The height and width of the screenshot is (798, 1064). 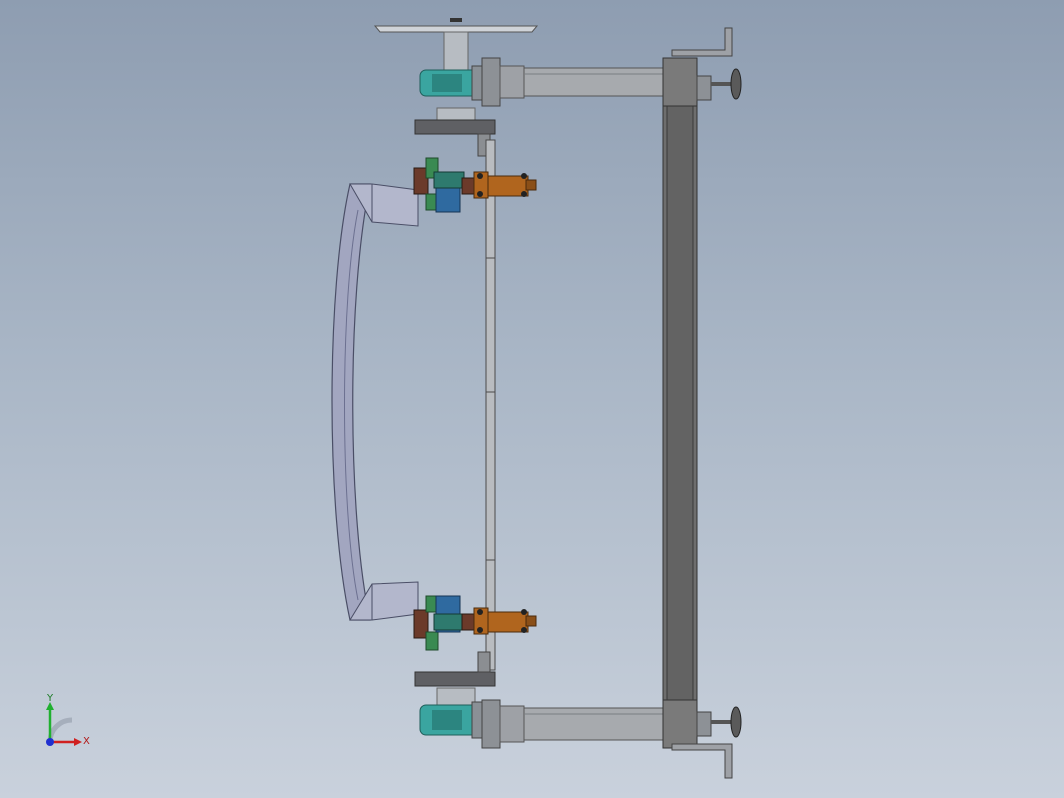 I want to click on bottom-beam, so click(x=573, y=724).